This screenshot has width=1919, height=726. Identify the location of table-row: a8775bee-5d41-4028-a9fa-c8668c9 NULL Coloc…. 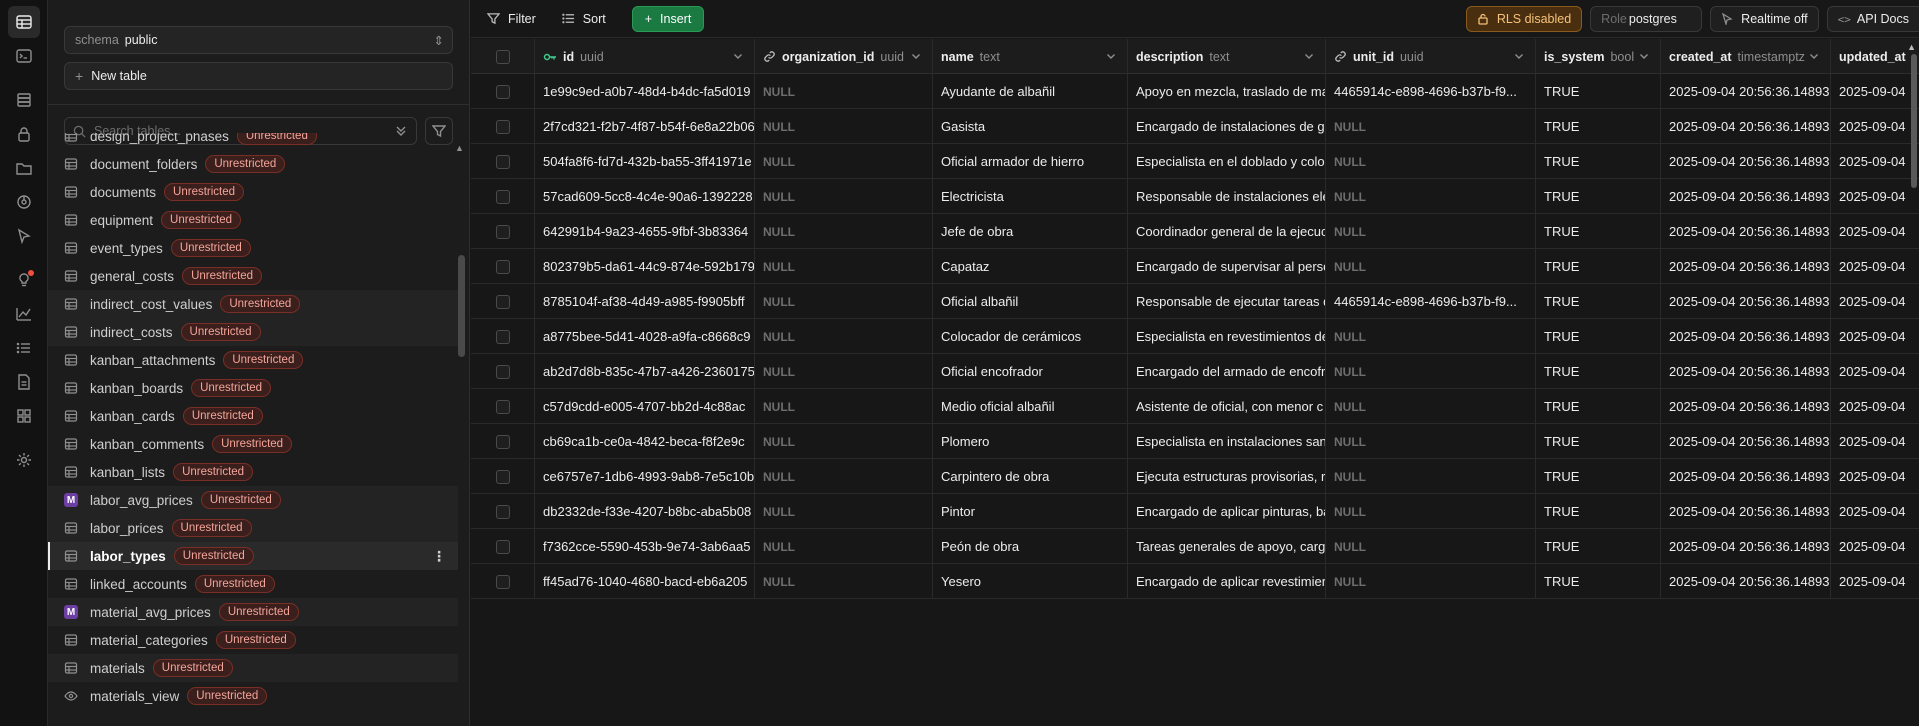
(1195, 336).